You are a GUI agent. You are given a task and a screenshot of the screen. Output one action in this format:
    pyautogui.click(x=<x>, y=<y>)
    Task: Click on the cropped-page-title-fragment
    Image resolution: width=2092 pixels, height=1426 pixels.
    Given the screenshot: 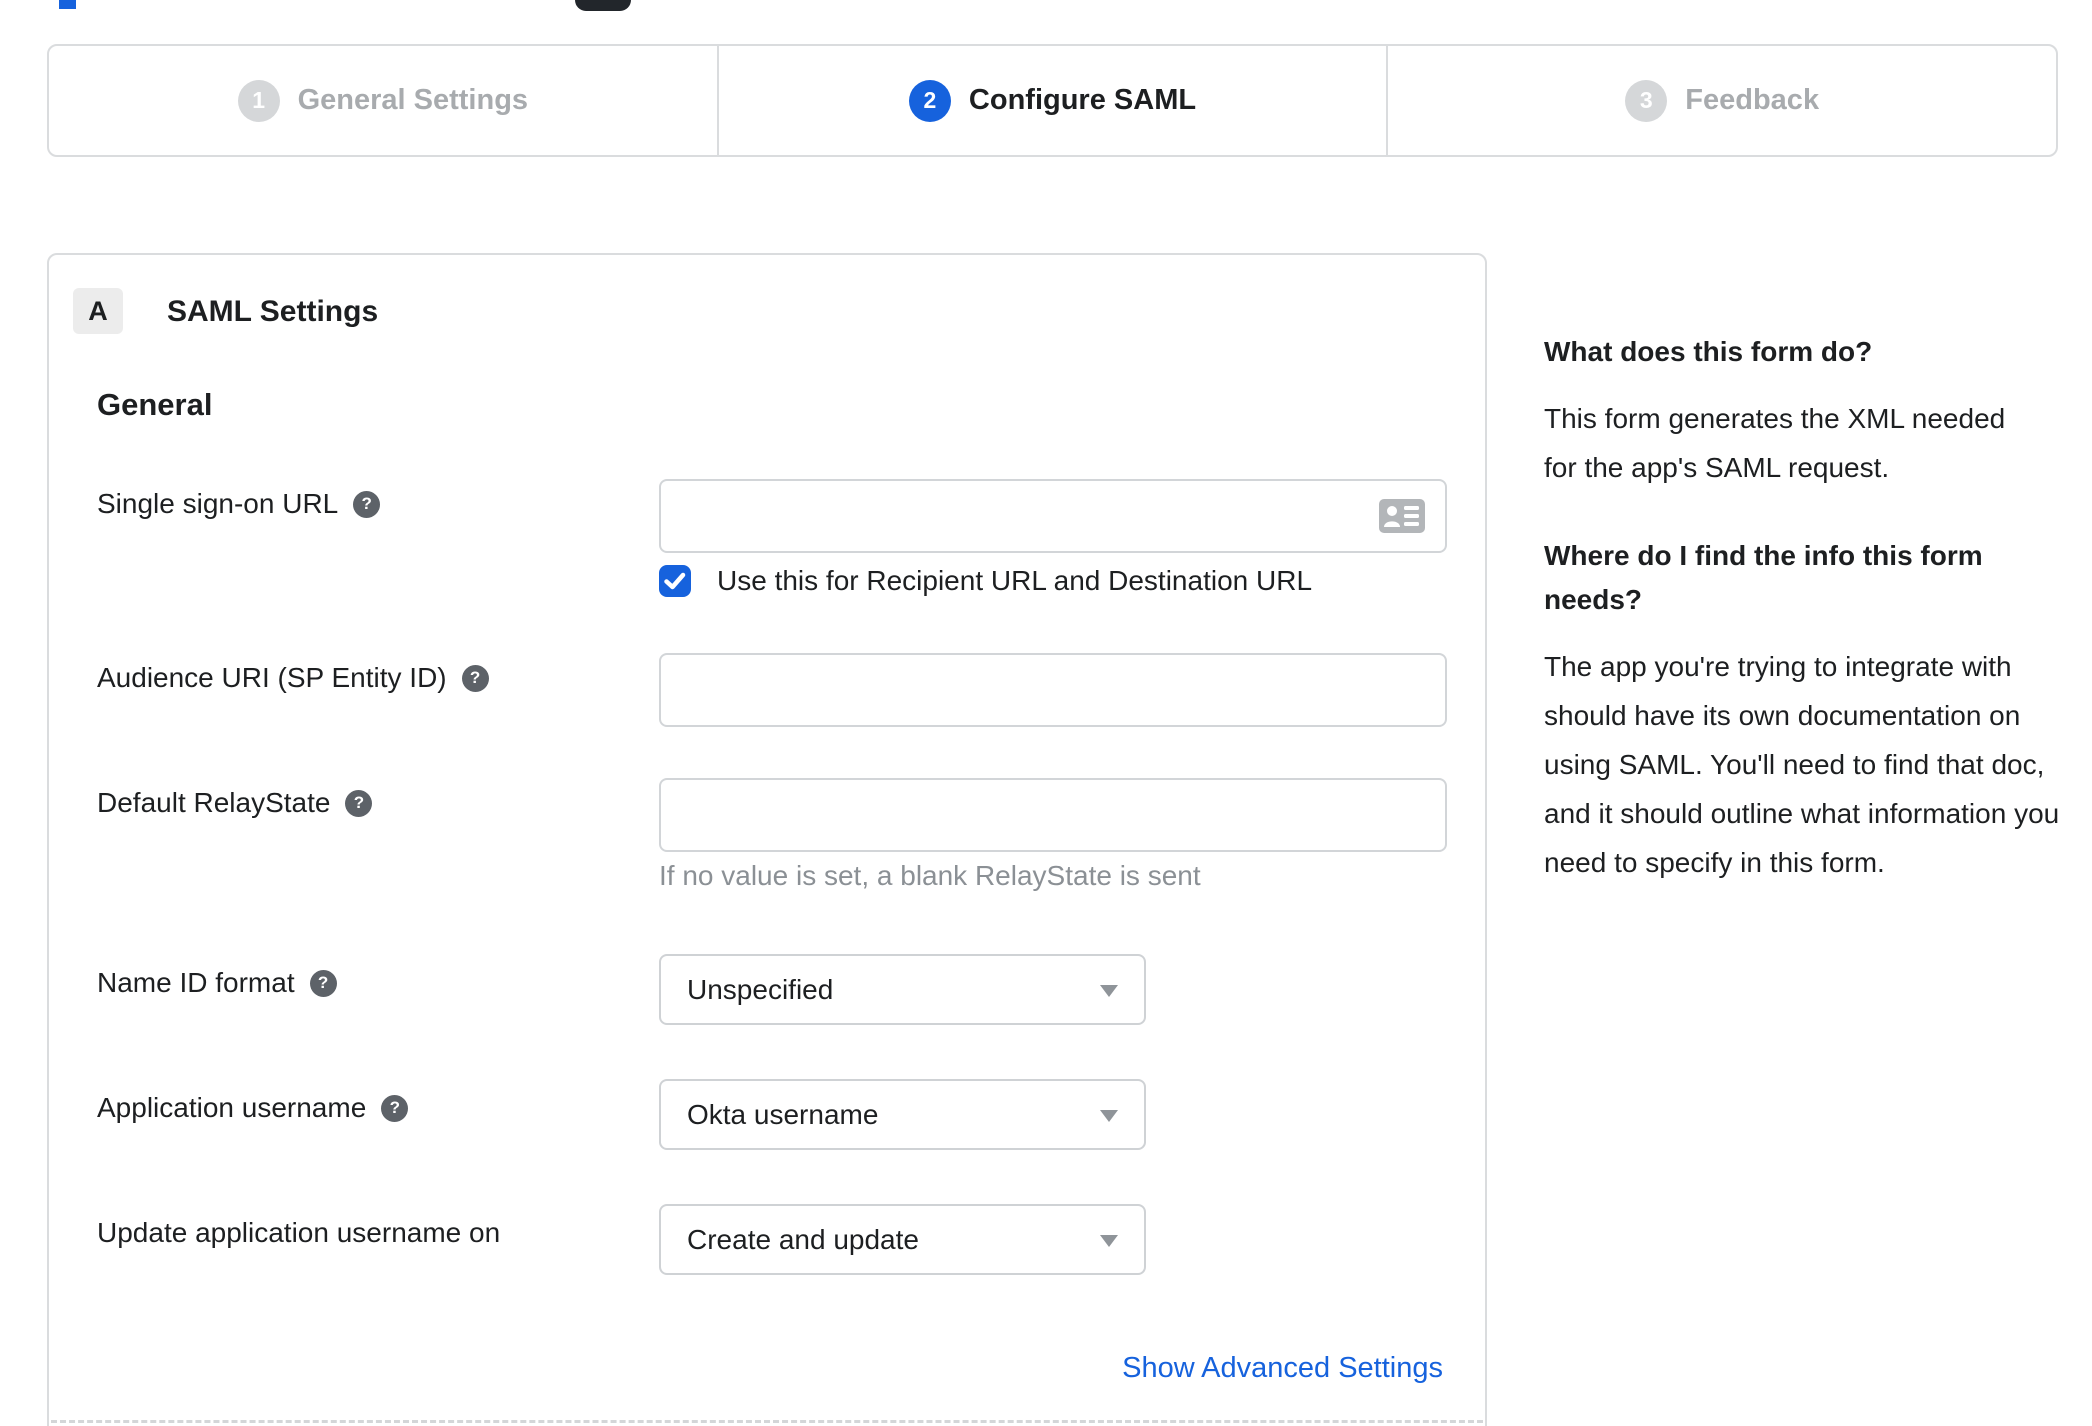 What is the action you would take?
    pyautogui.click(x=67, y=4)
    